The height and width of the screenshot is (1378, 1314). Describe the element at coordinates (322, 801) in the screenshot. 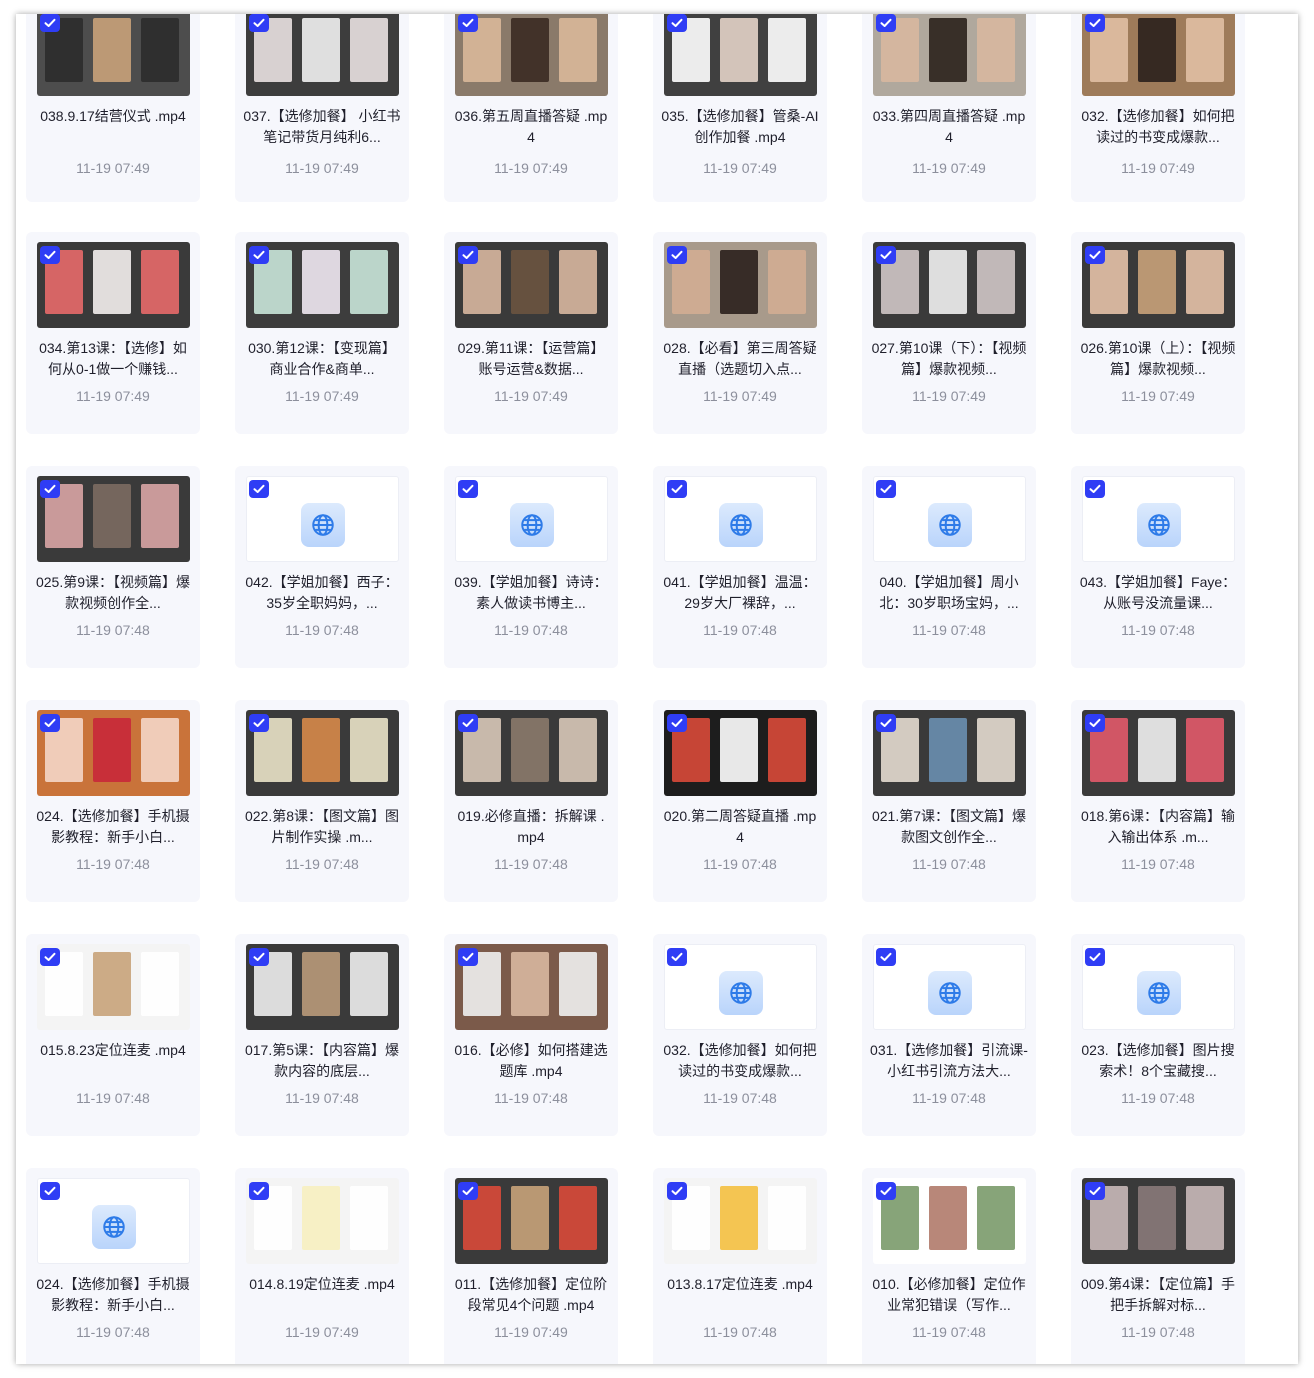

I see `file-card: 022.第8课：【图文篇】图片制作实操 .m... 11-19 07:48` at that location.